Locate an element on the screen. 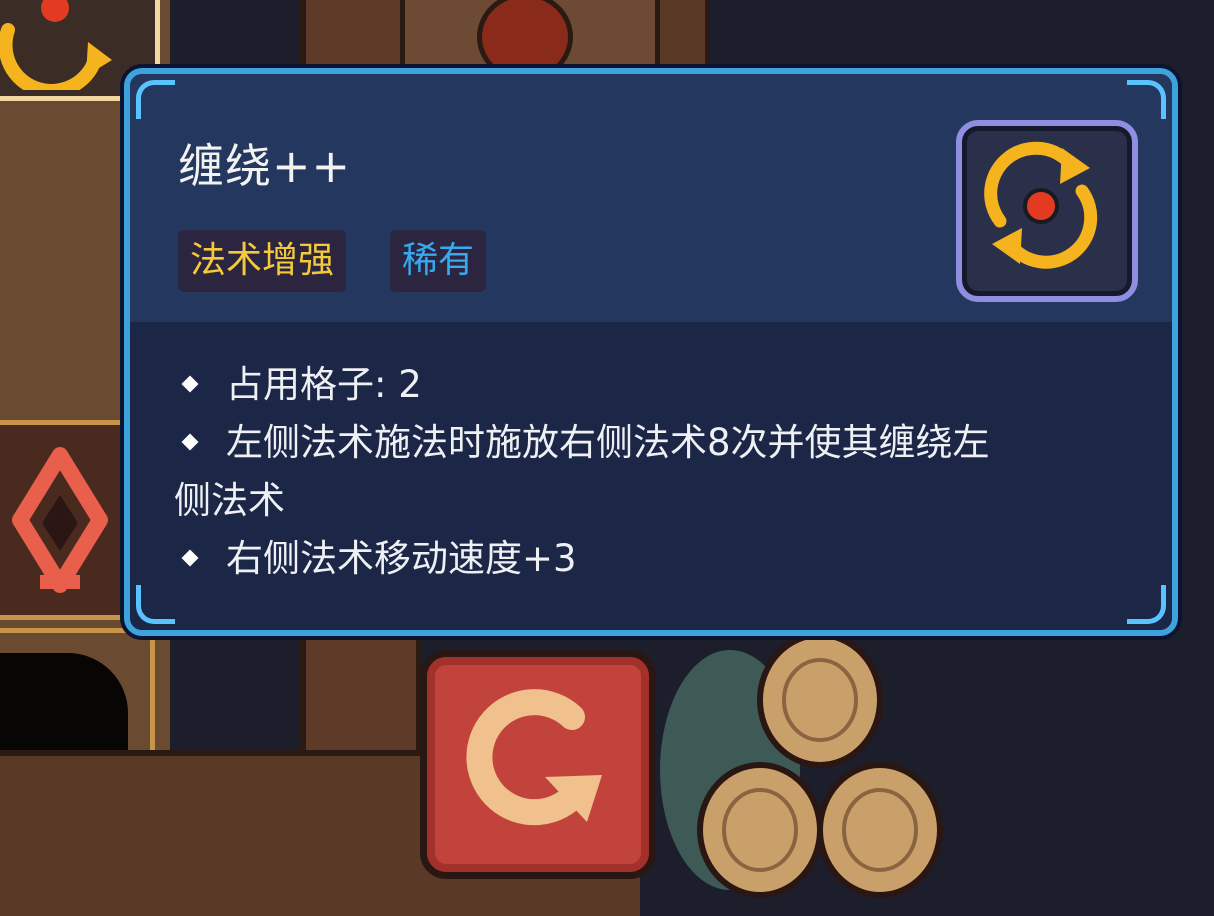  item-card-diamond is located at coordinates (67, 520).